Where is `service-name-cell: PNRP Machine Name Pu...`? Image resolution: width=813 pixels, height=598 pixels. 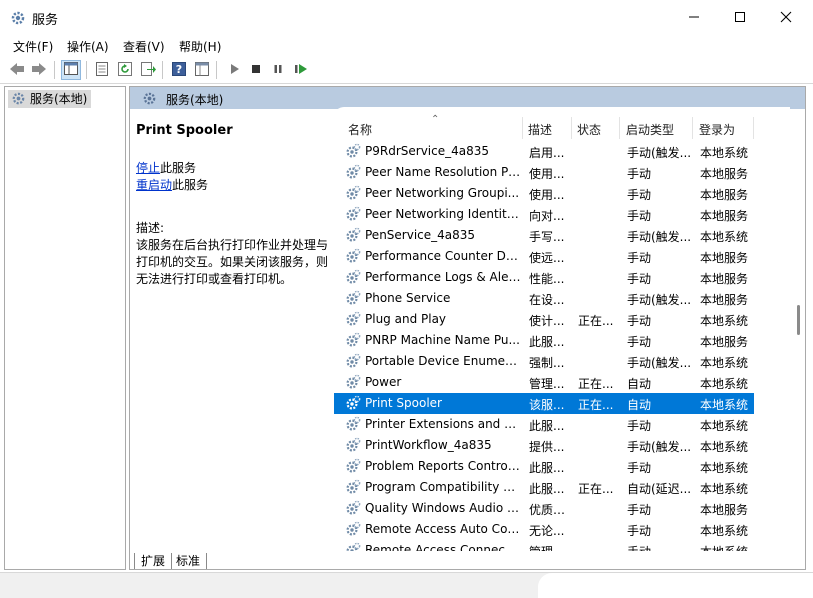 service-name-cell: PNRP Machine Name Pu... is located at coordinates (442, 340).